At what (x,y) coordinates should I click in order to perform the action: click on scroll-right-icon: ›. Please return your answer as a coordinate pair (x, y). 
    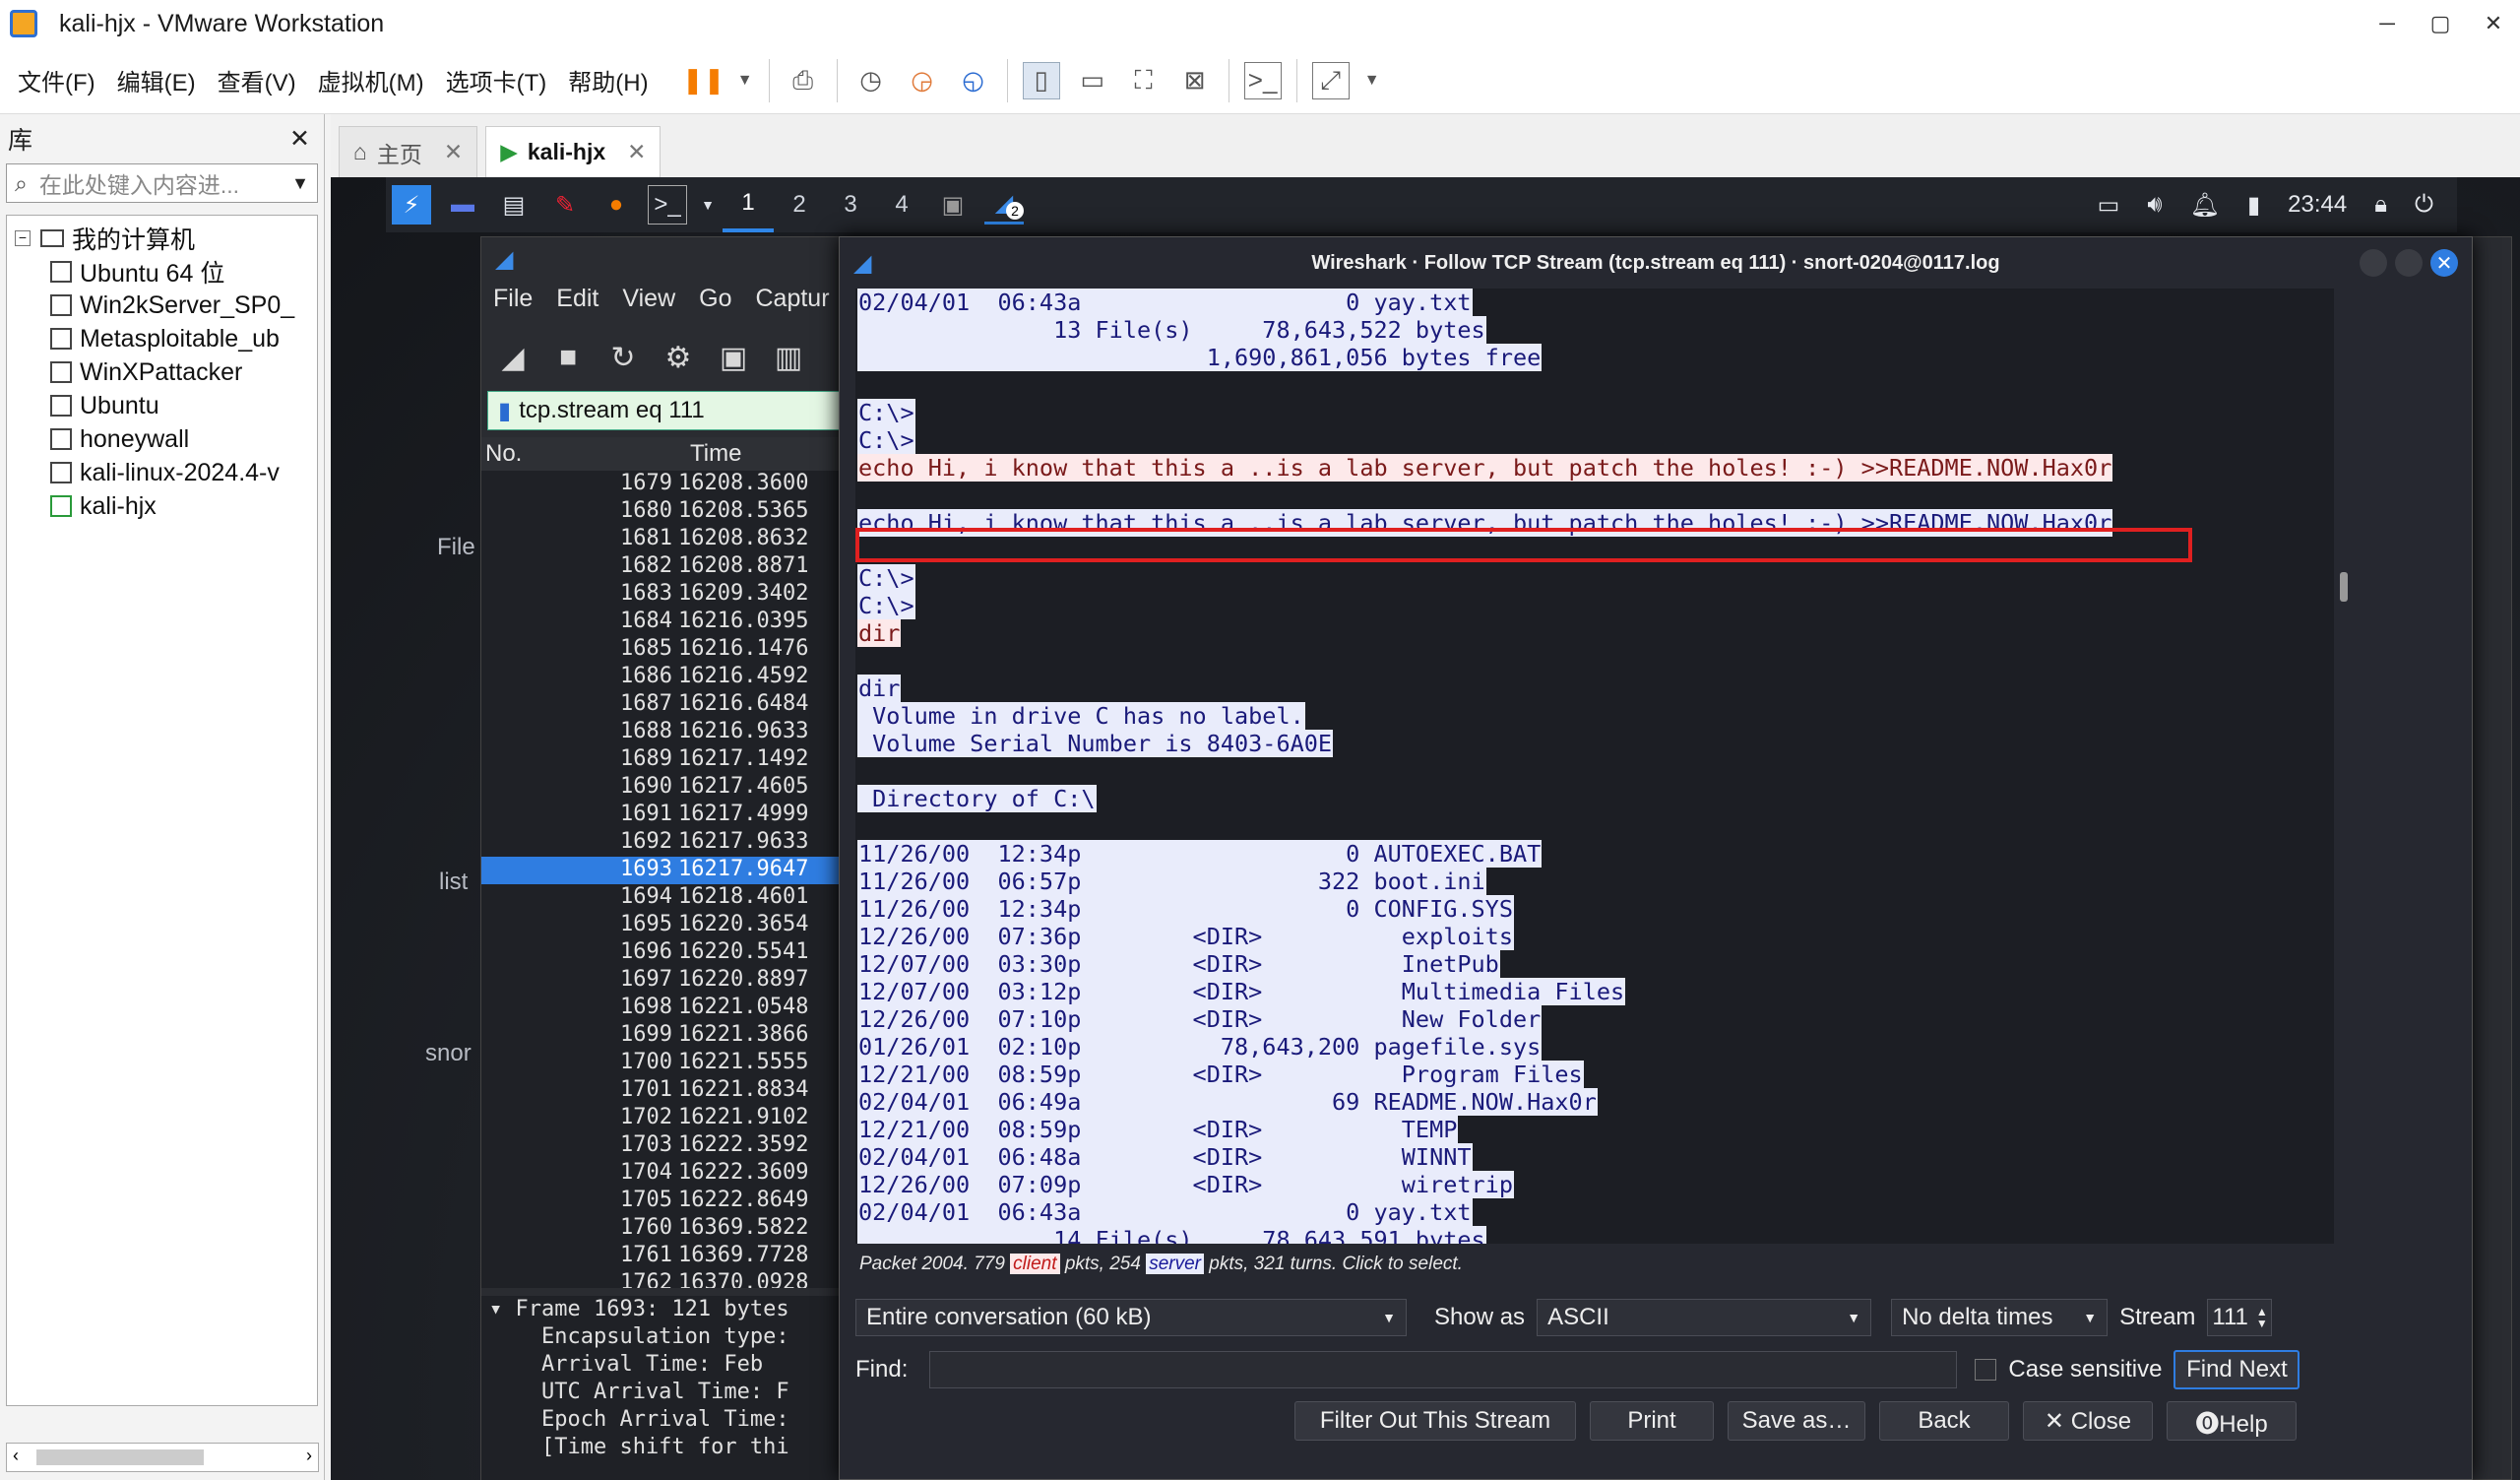
    Looking at the image, I should click on (309, 1456).